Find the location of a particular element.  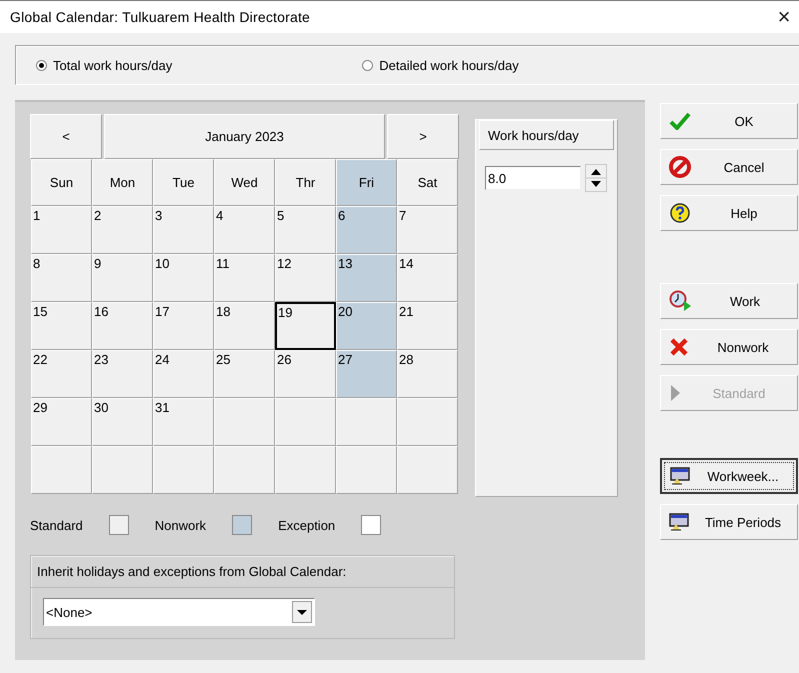

day-cell: 28 is located at coordinates (427, 374).